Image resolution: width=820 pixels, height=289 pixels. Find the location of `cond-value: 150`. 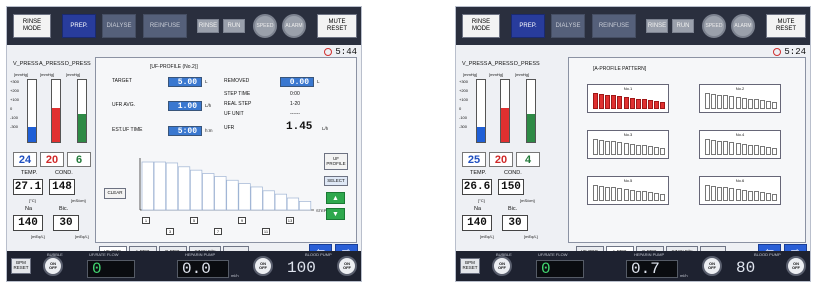

cond-value: 150 is located at coordinates (511, 187).